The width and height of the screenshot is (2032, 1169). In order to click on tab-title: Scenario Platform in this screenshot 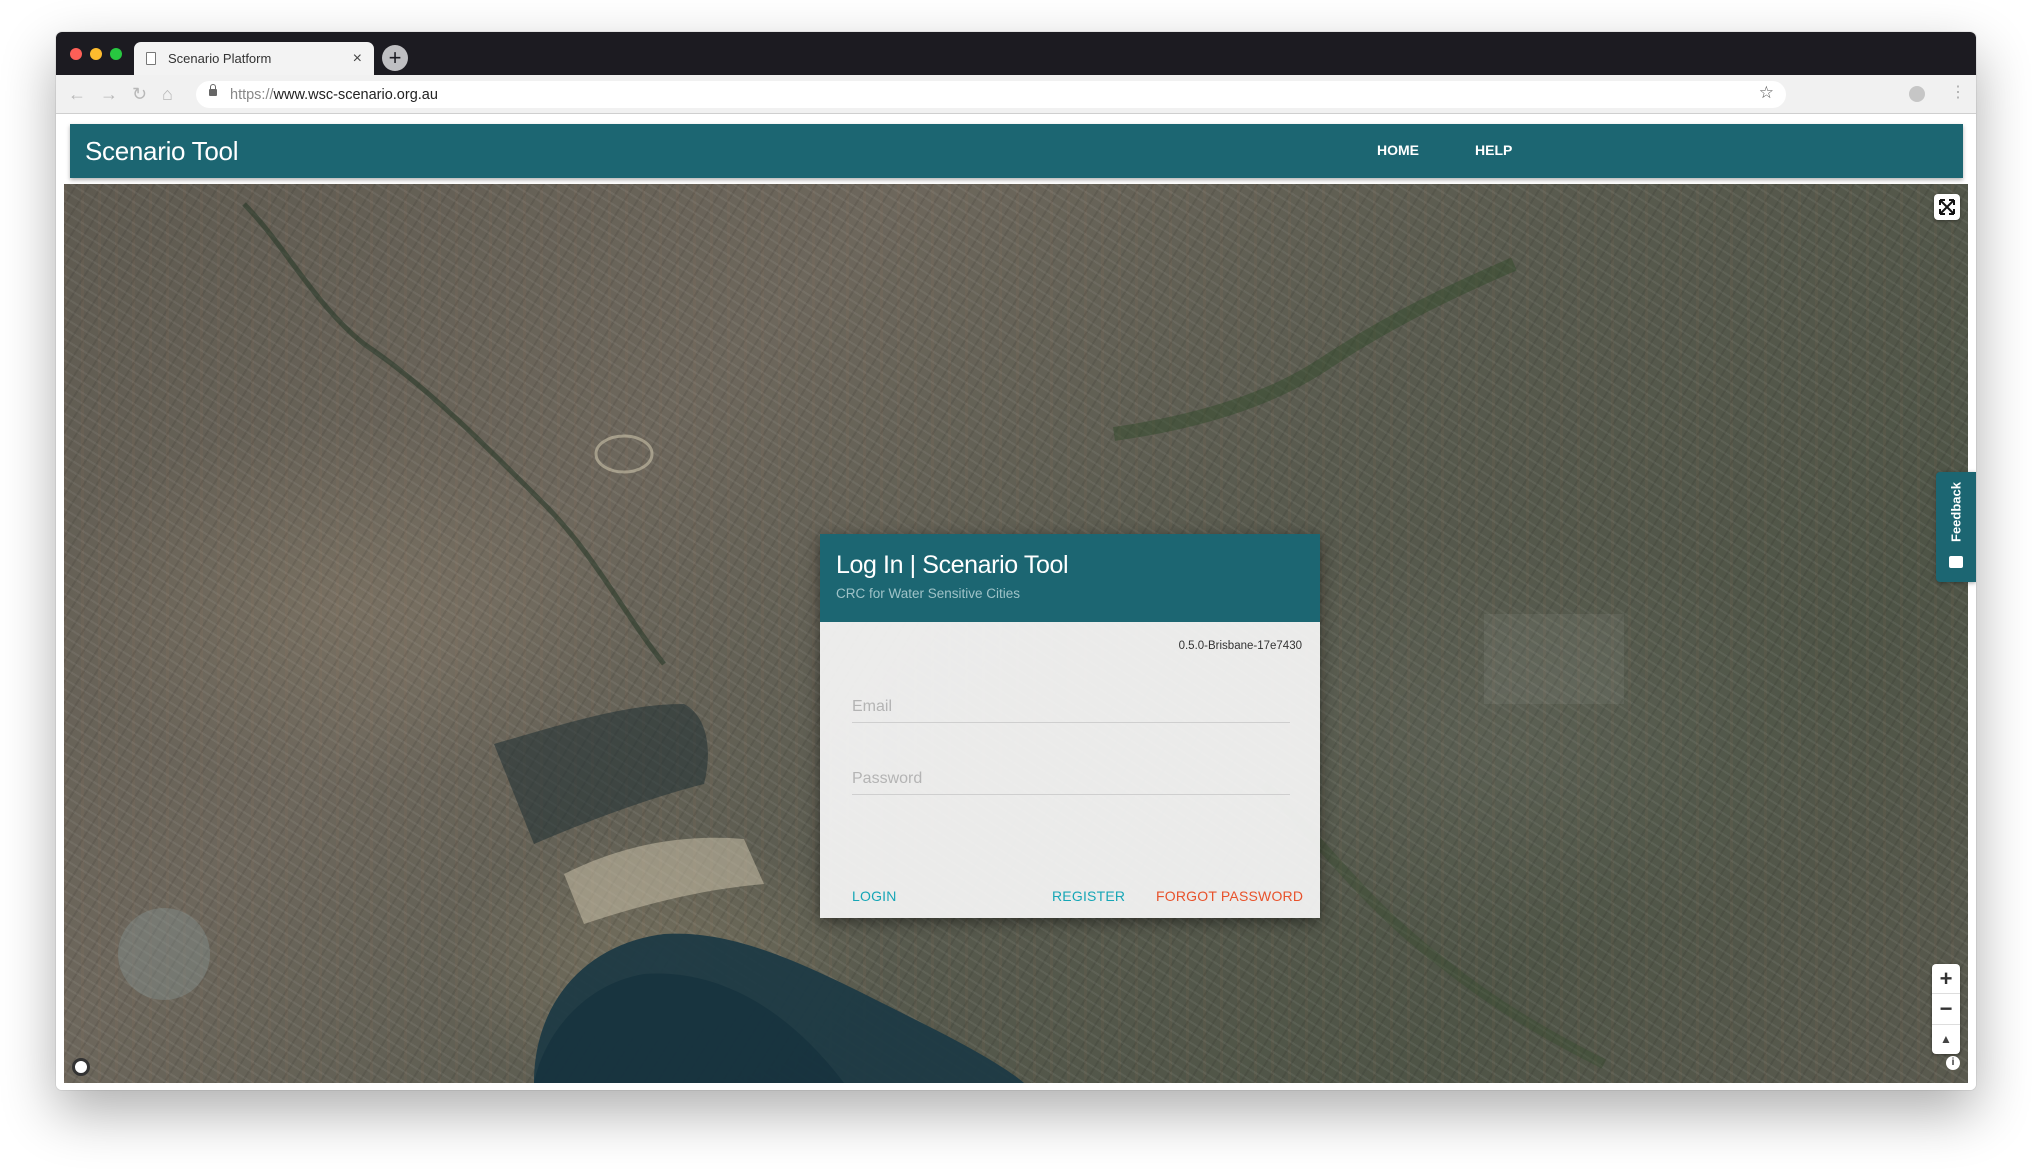, I will do `click(220, 58)`.